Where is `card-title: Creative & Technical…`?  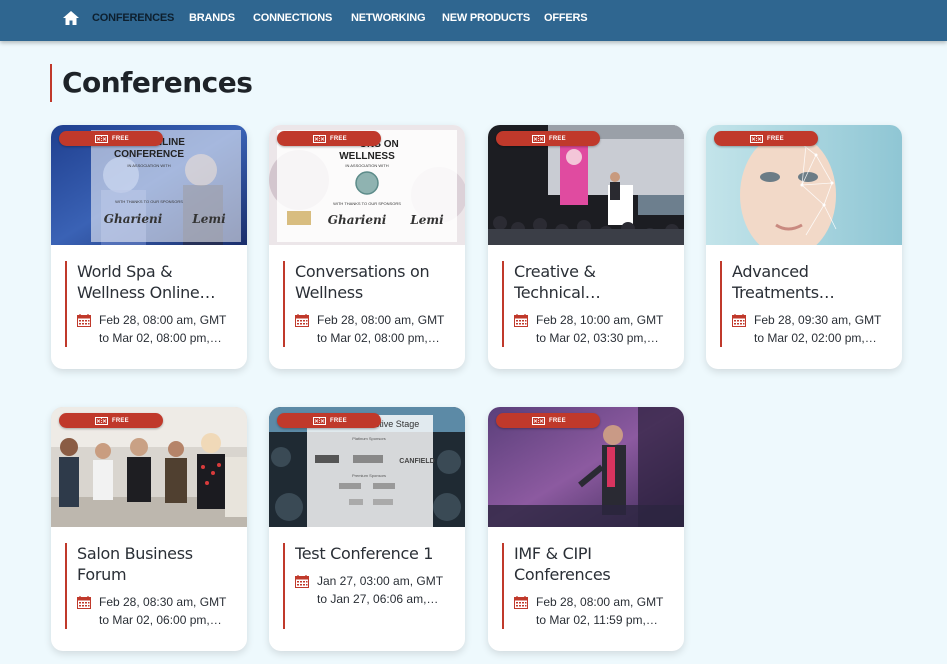 card-title: Creative & Technical… is located at coordinates (593, 282).